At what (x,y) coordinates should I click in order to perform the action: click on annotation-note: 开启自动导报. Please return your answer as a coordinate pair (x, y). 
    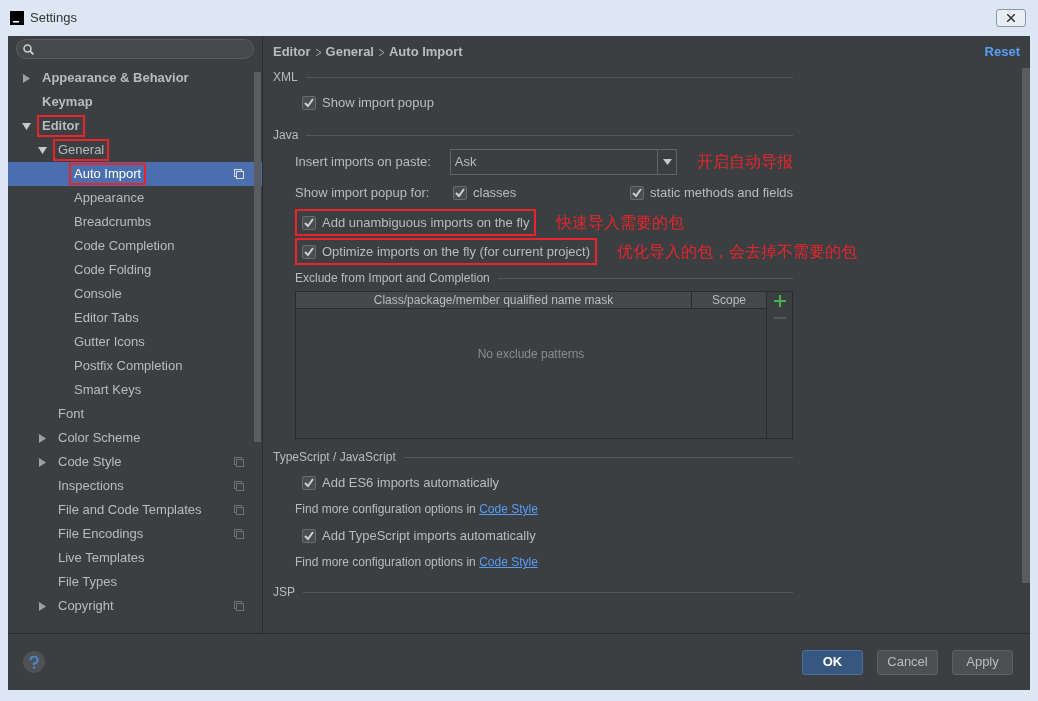
    Looking at the image, I should click on (745, 162).